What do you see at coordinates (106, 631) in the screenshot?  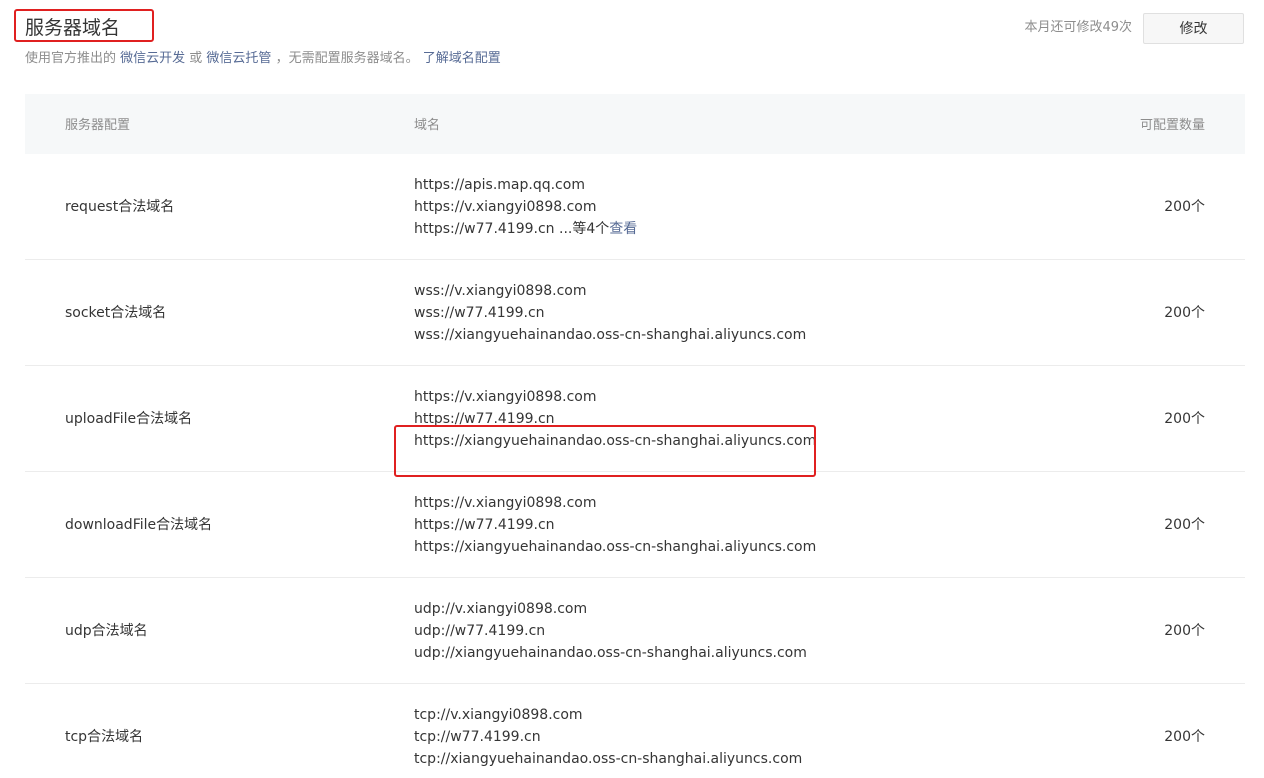 I see `row-name: udp合法域名` at bounding box center [106, 631].